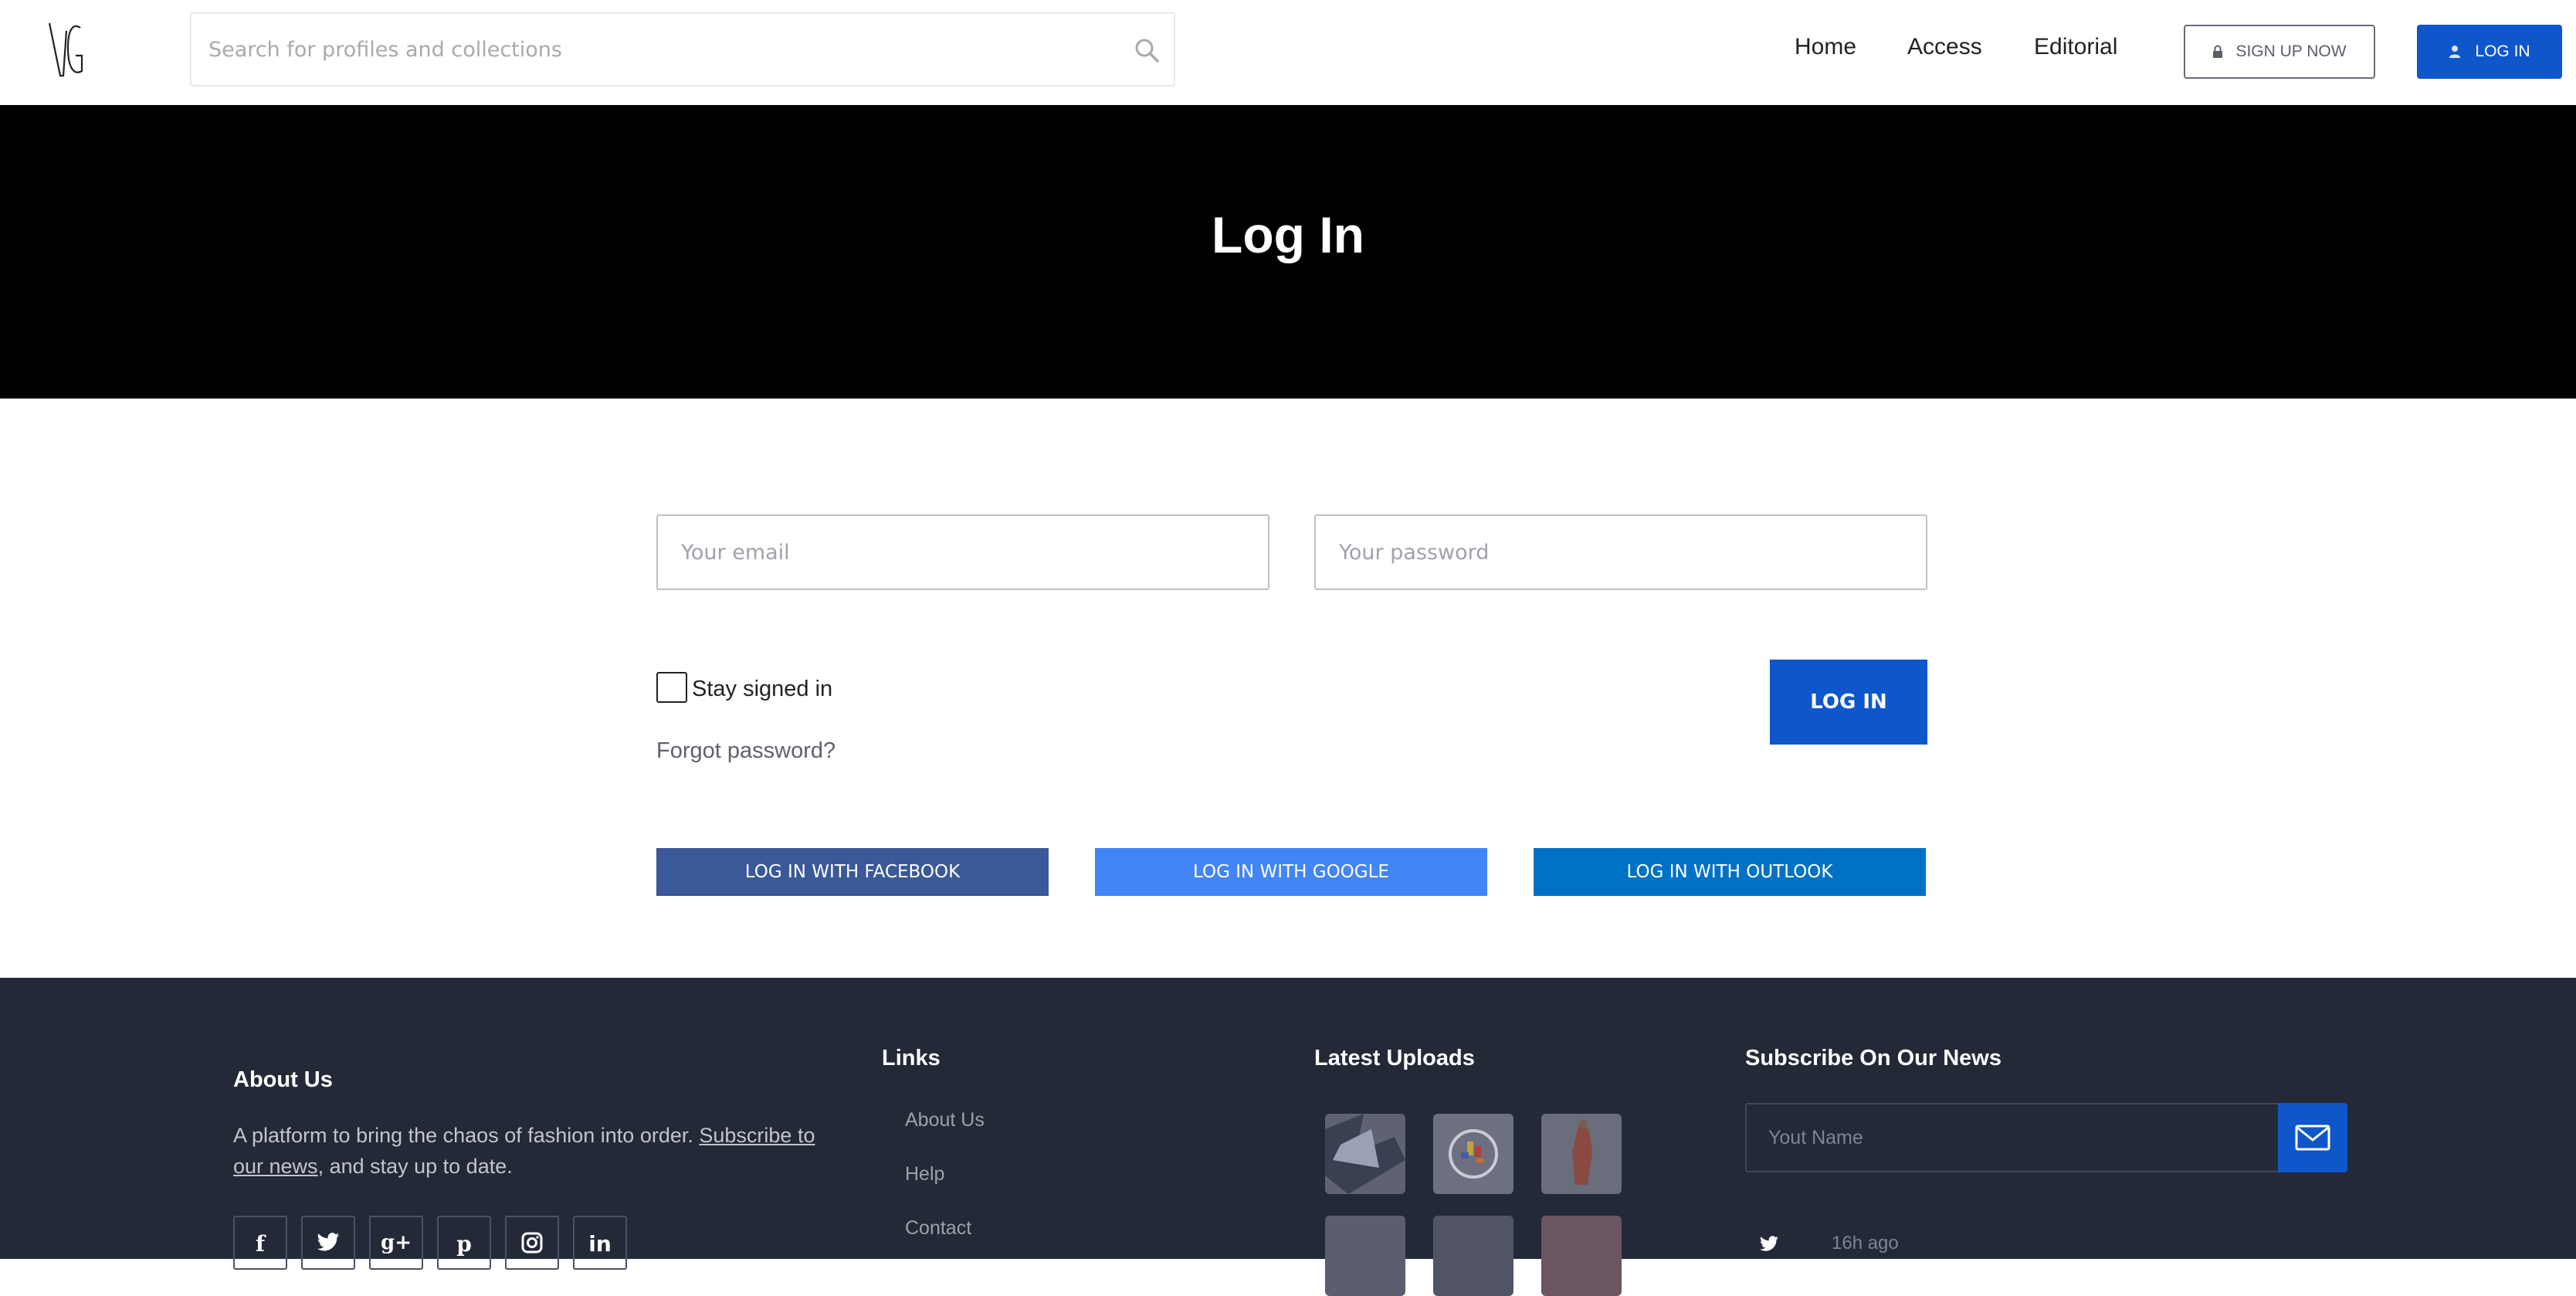 This screenshot has width=2576, height=1296. I want to click on password-field, so click(1621, 552).